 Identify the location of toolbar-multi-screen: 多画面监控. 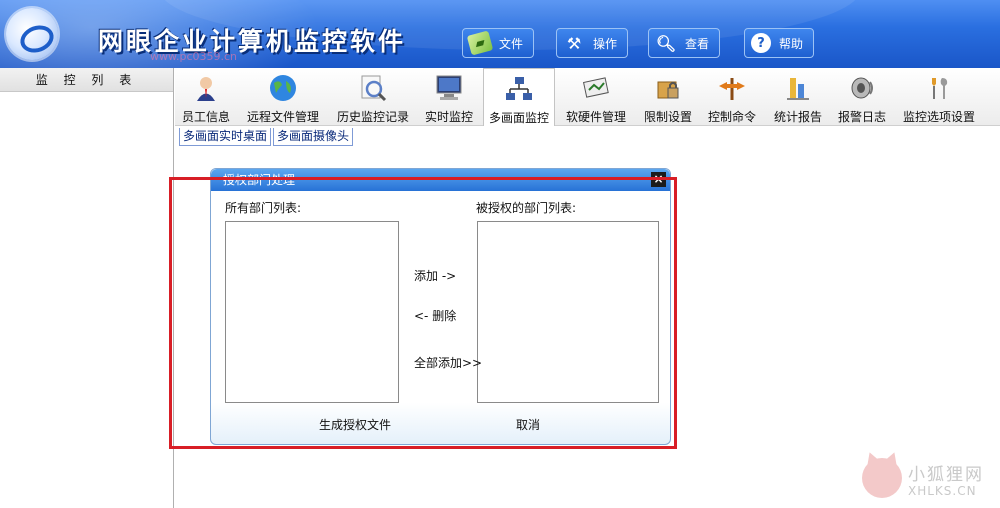
(519, 97).